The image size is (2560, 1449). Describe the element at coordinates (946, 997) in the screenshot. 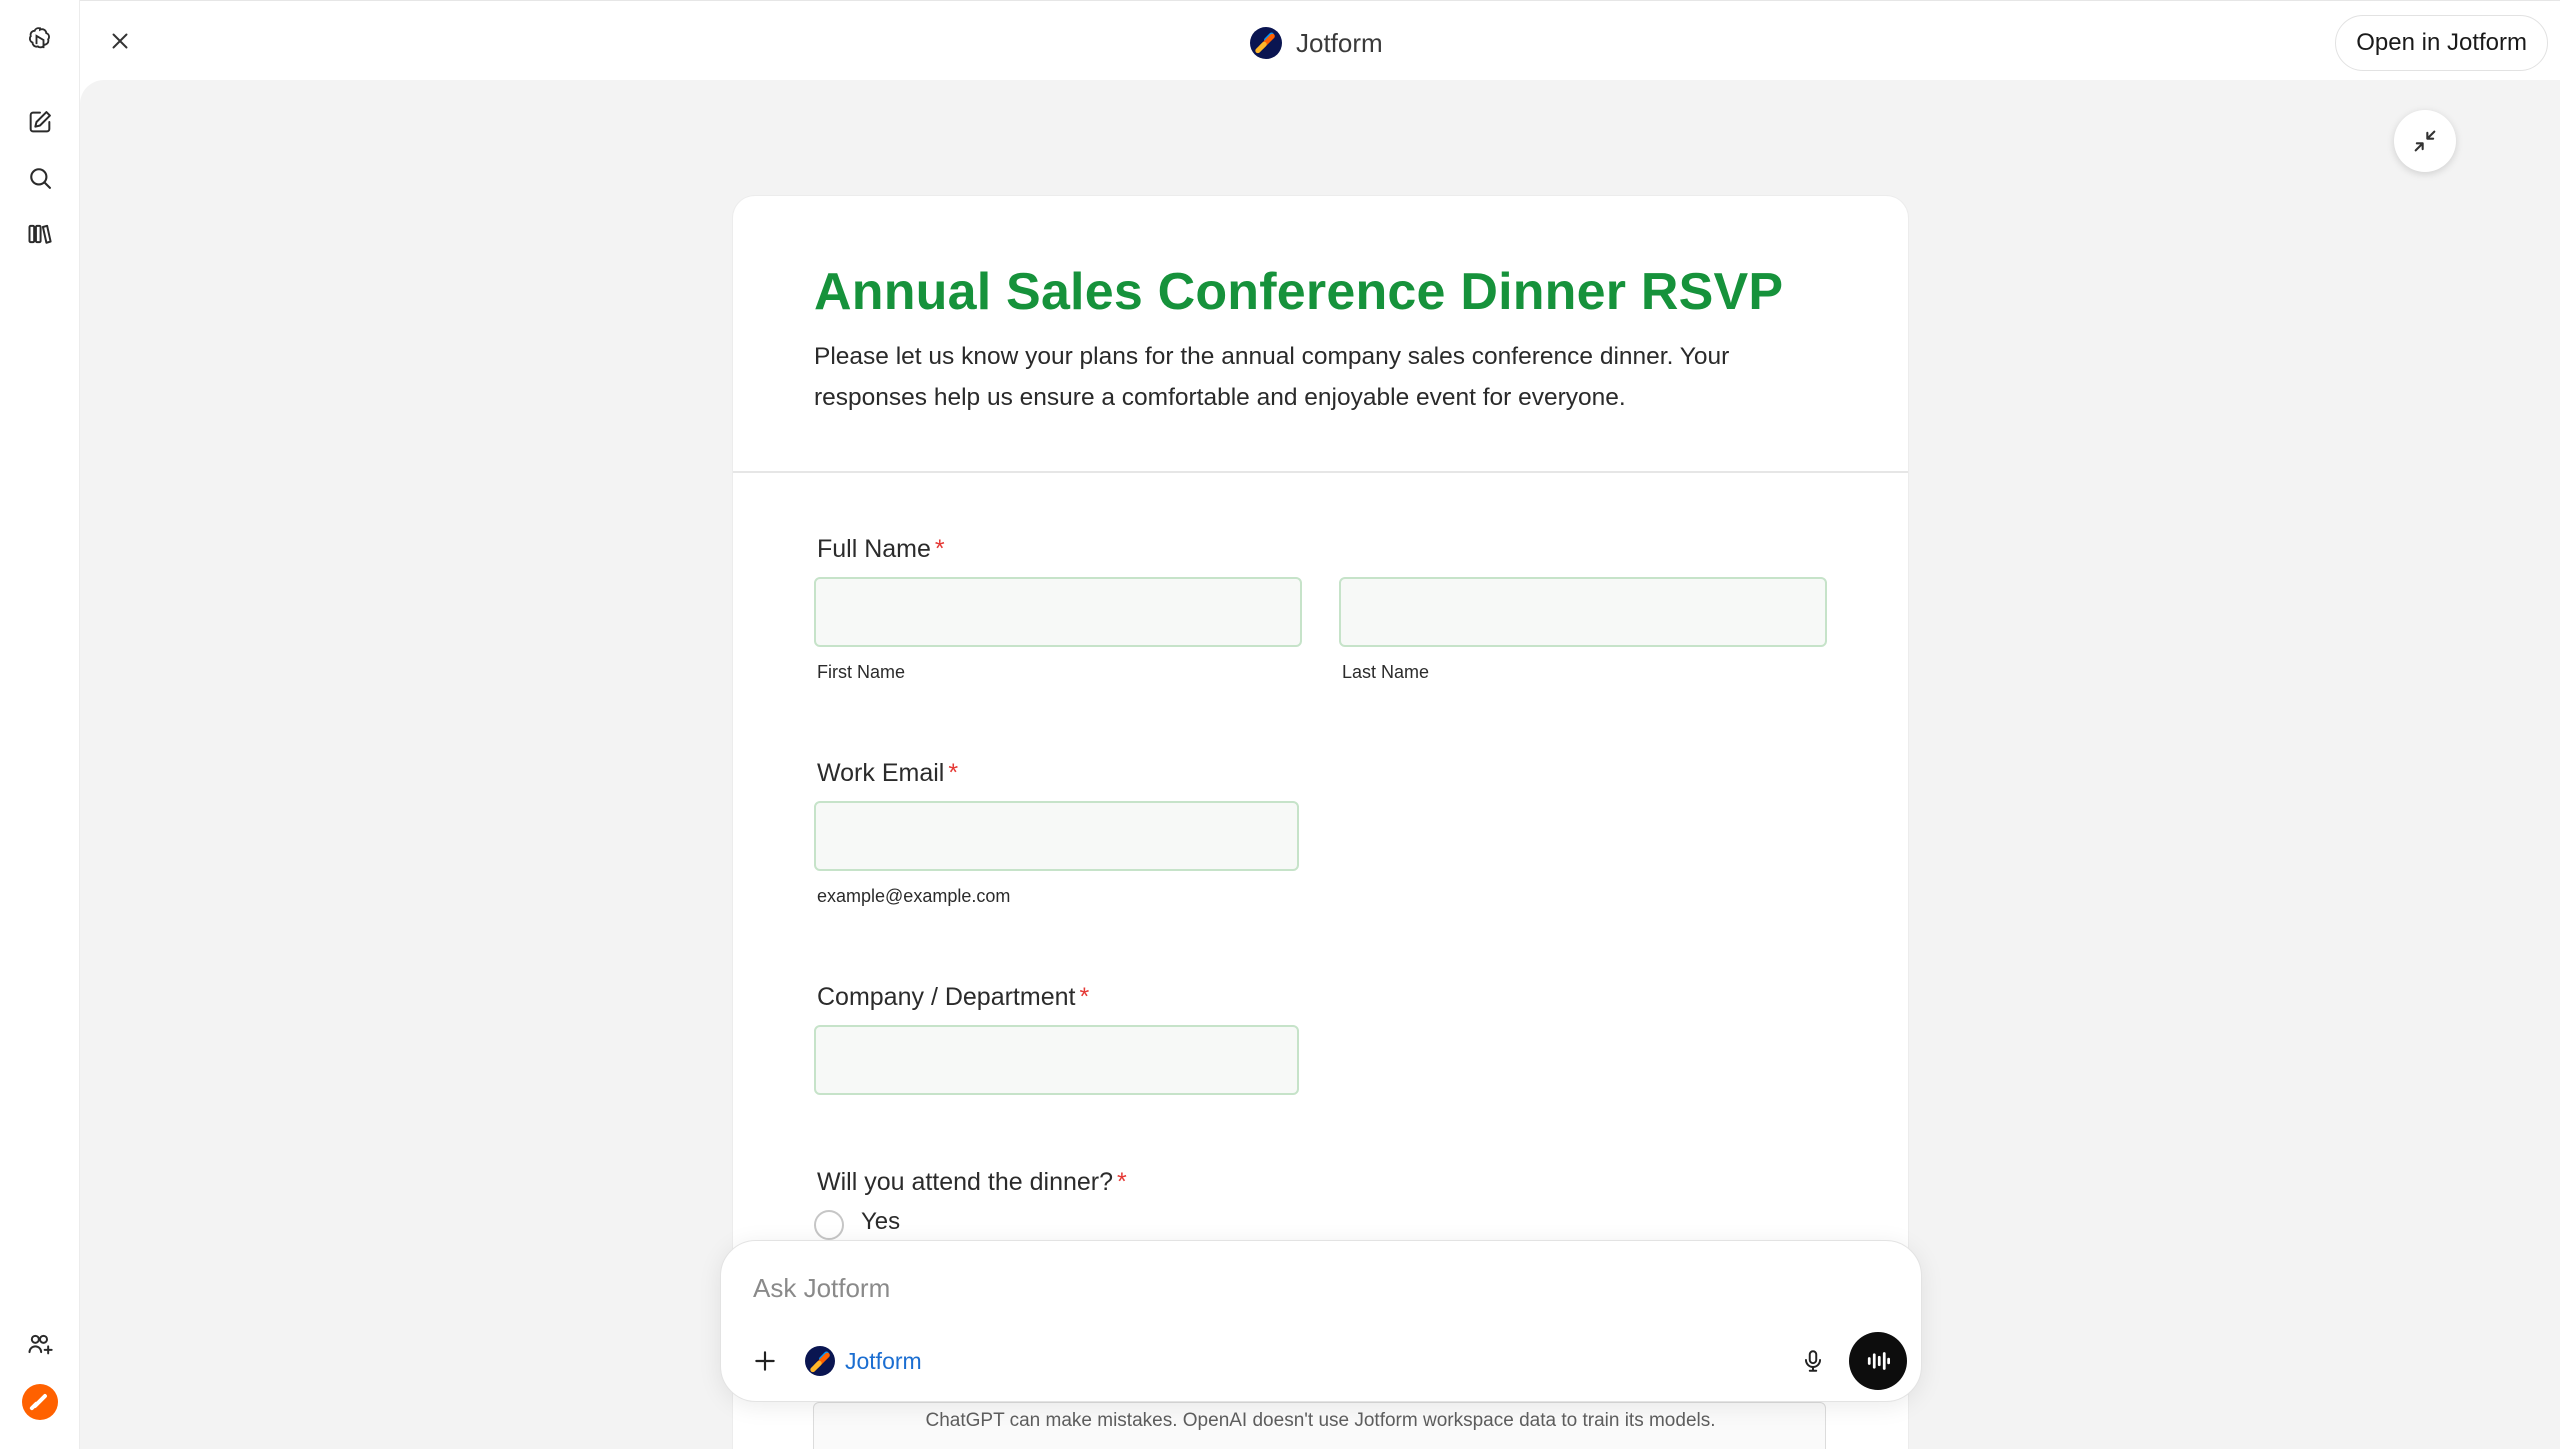

I see `company-label-text: Company / Department` at that location.